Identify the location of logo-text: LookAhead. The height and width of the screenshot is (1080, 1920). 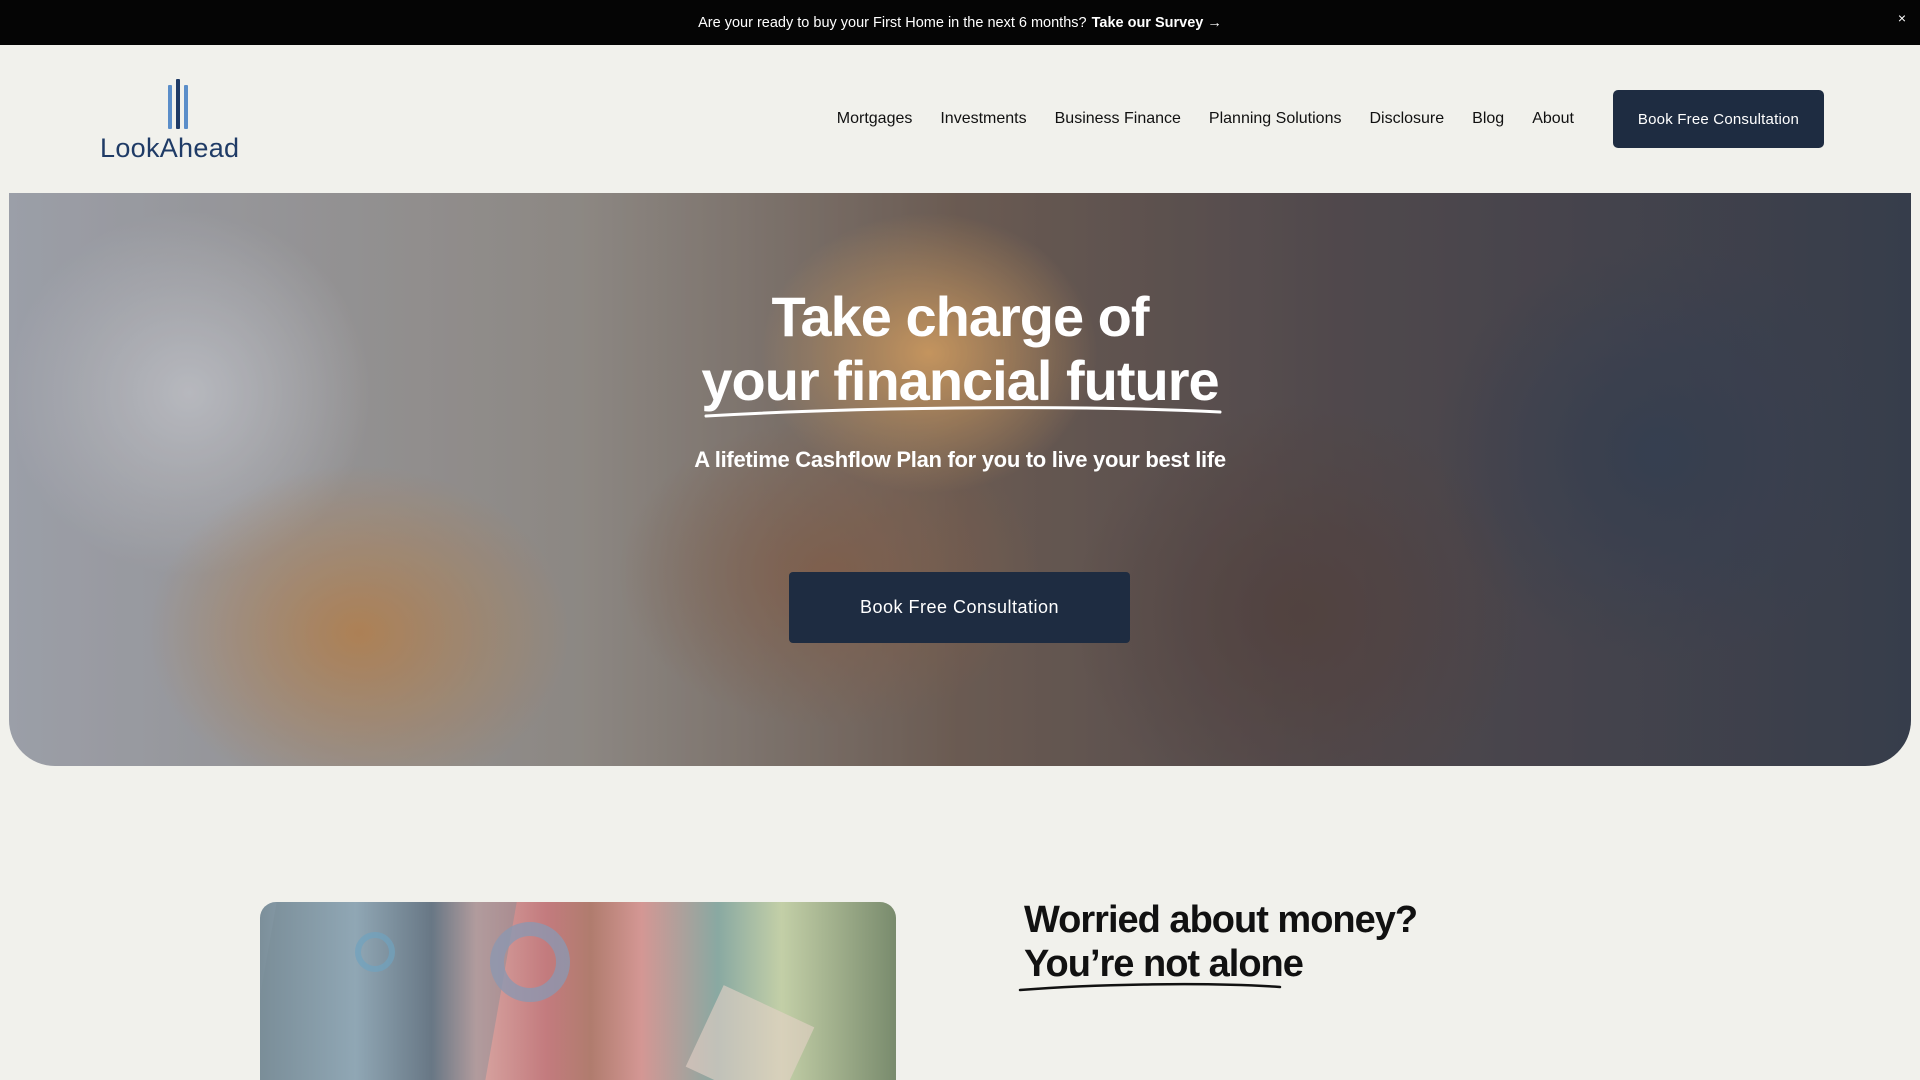
(170, 148).